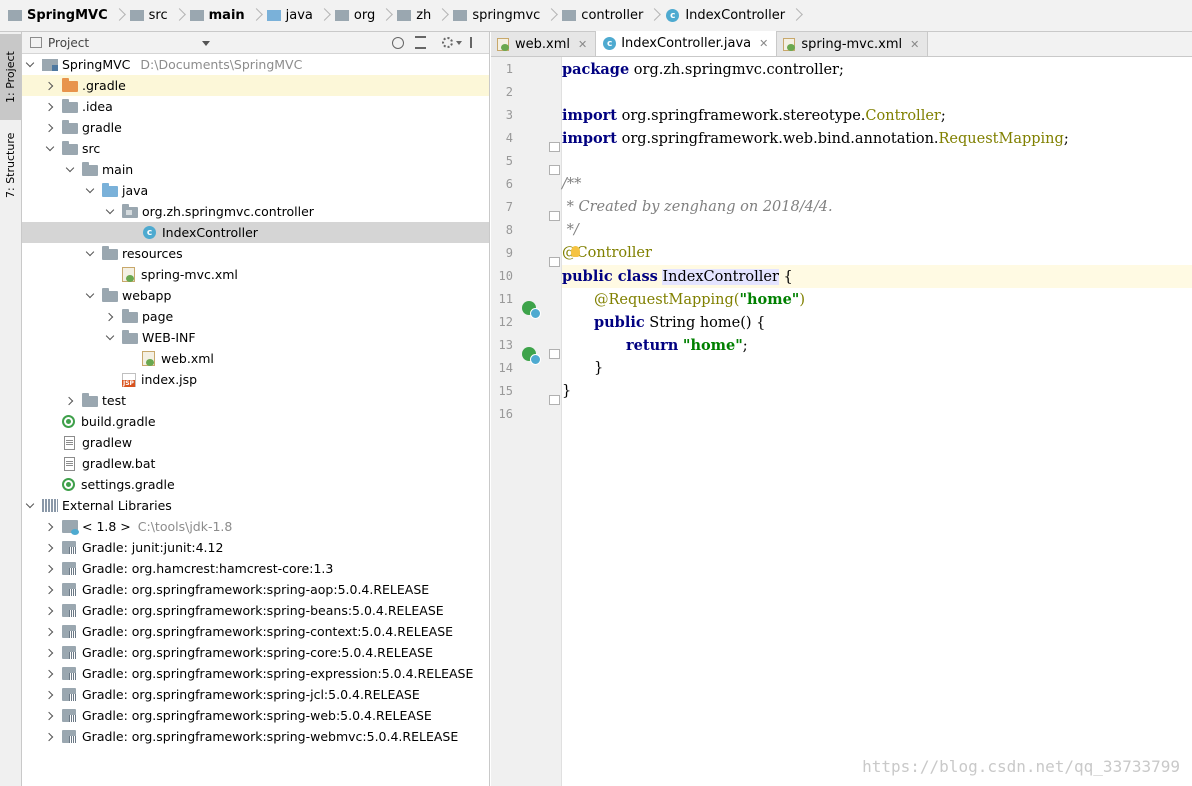 This screenshot has height=786, width=1192. Describe the element at coordinates (147, 295) in the screenshot. I see `tree-item-label: webapp` at that location.